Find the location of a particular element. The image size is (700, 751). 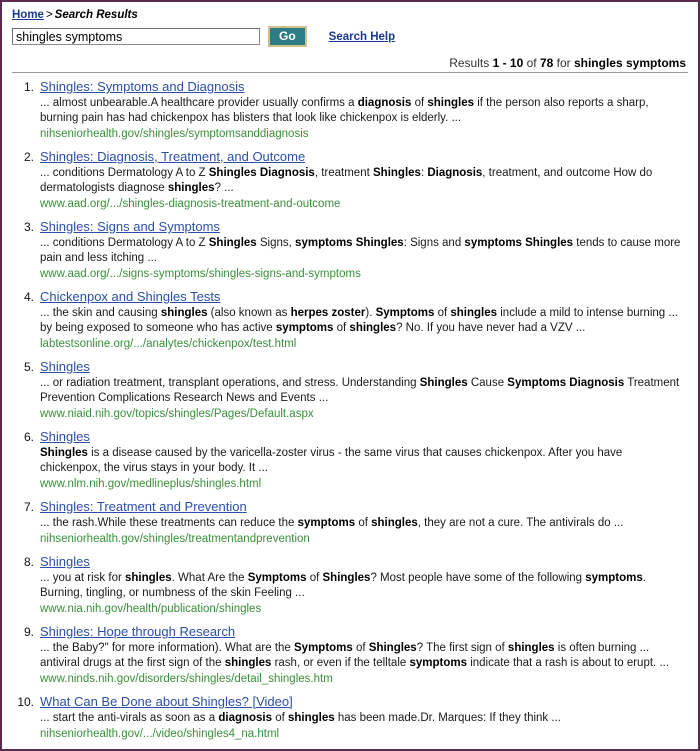

result-rank: 4. is located at coordinates (28, 297).